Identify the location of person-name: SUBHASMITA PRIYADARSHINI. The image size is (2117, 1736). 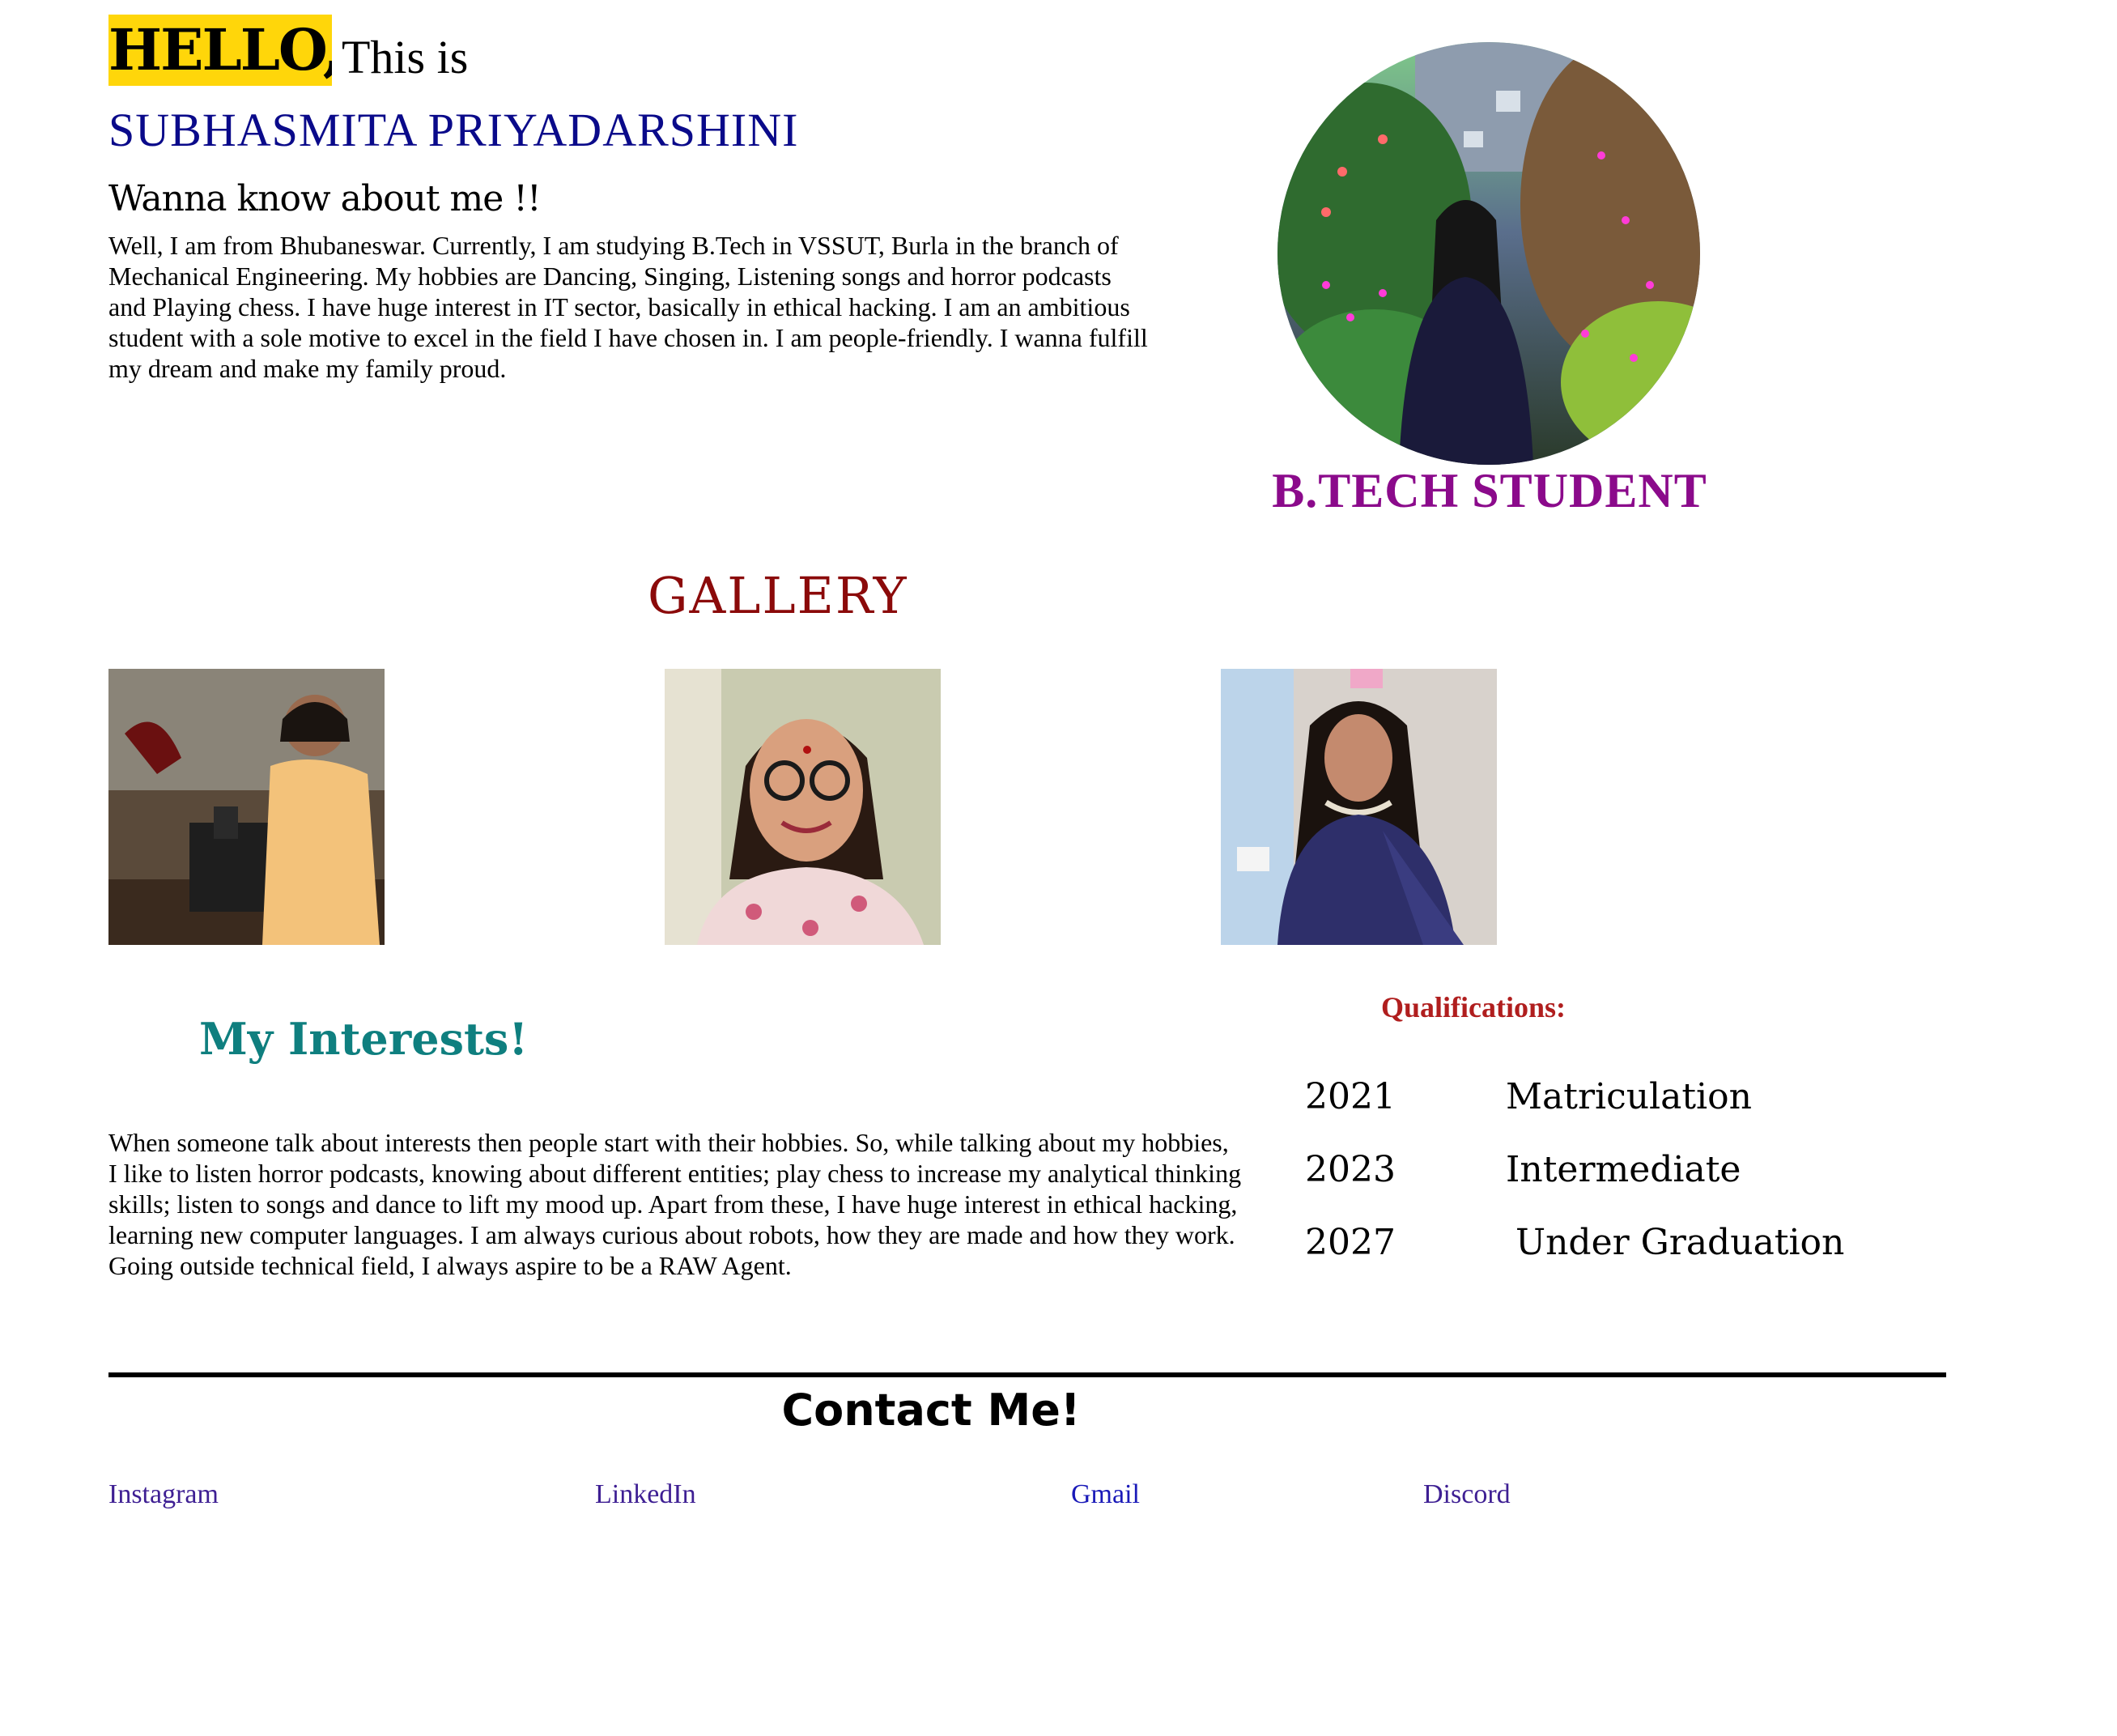
(453, 130).